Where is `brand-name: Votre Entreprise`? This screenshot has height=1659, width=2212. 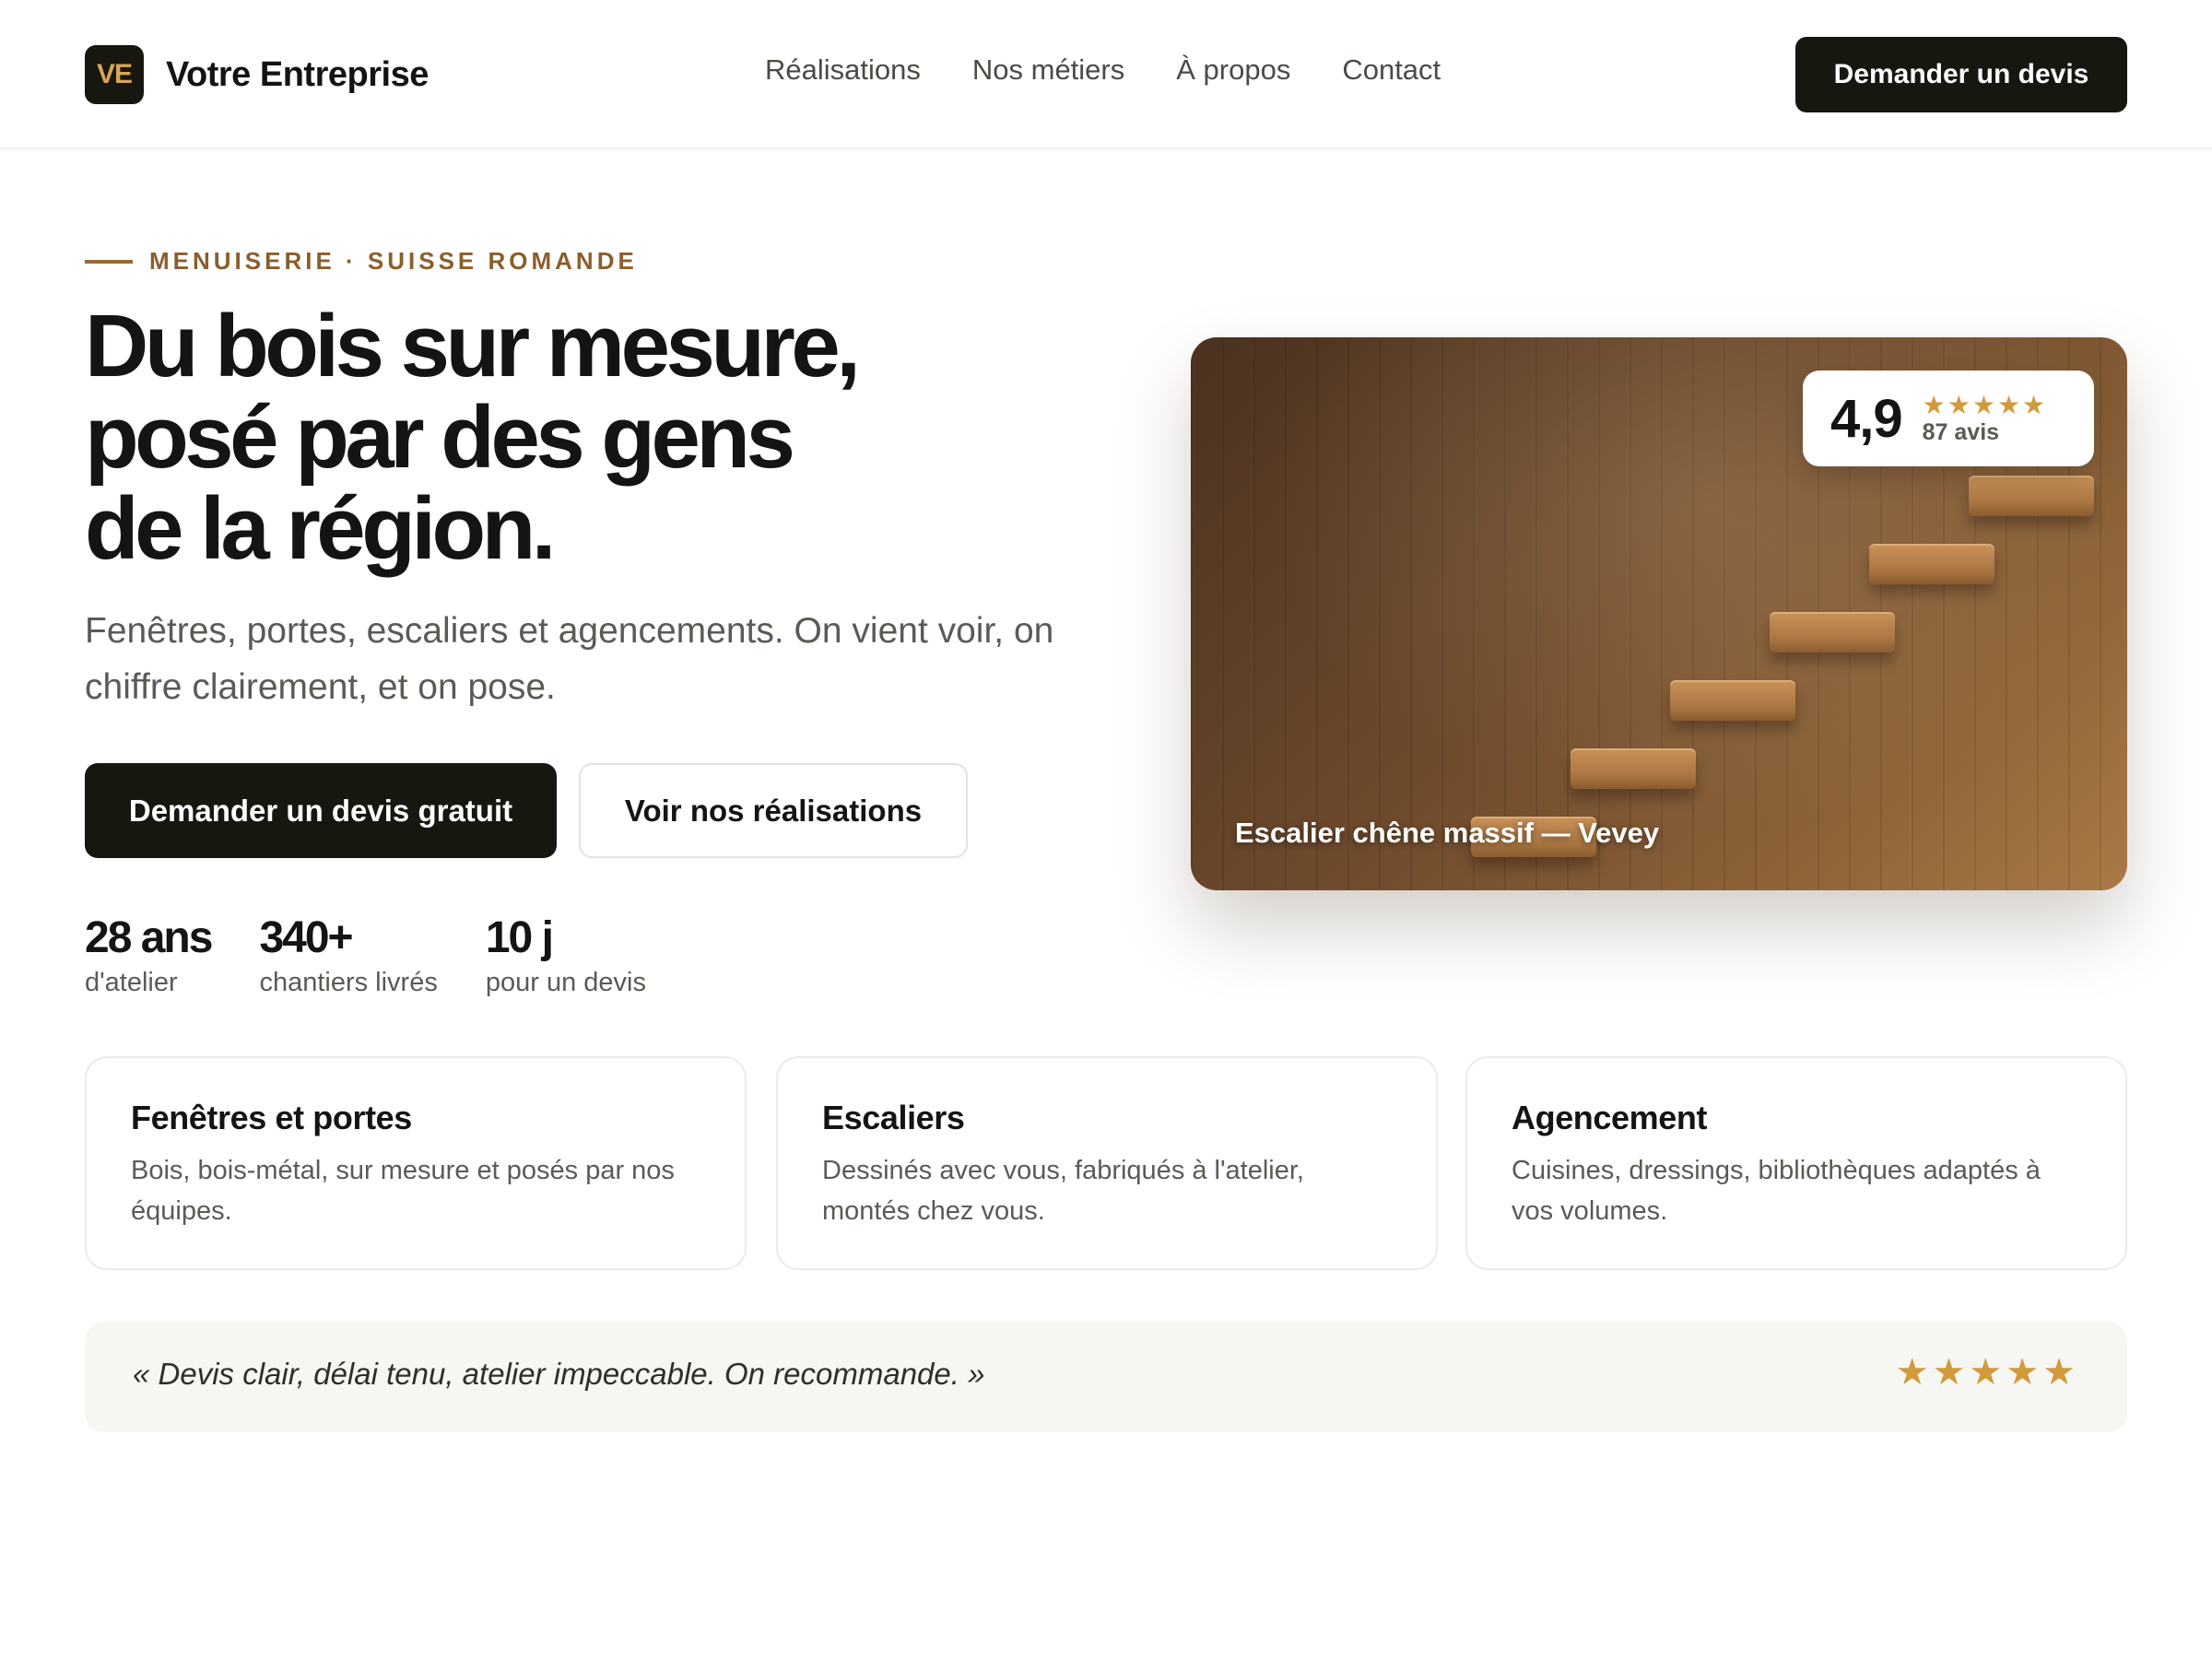 brand-name: Votre Entreprise is located at coordinates (297, 74).